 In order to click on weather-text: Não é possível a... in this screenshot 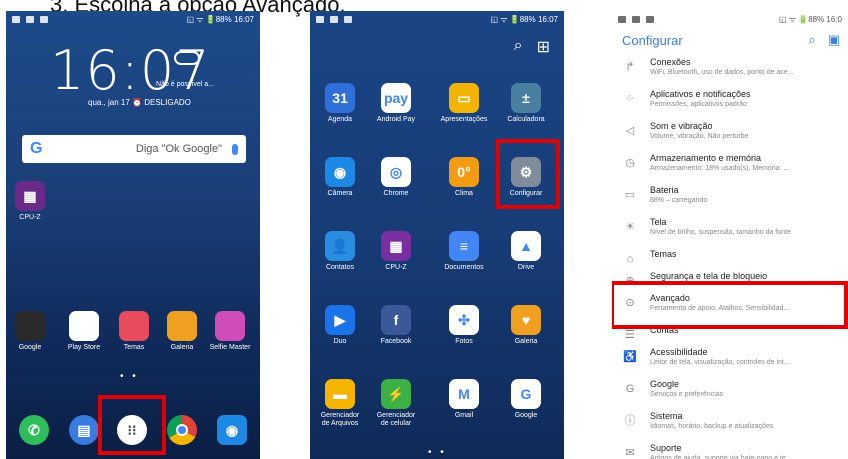, I will do `click(185, 84)`.